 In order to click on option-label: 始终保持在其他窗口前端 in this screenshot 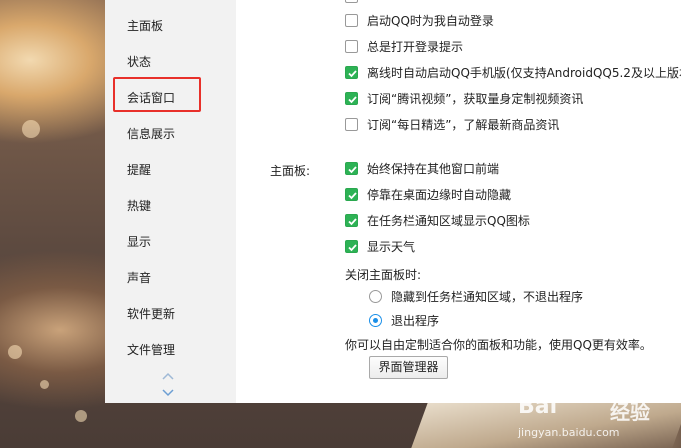, I will do `click(433, 169)`.